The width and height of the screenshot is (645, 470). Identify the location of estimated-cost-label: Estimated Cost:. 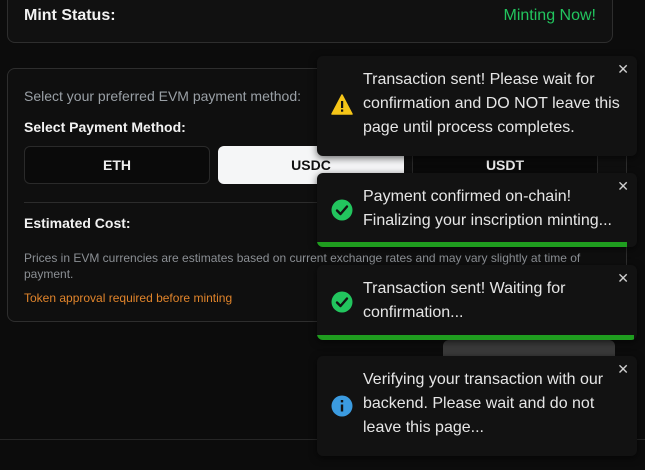
(77, 223).